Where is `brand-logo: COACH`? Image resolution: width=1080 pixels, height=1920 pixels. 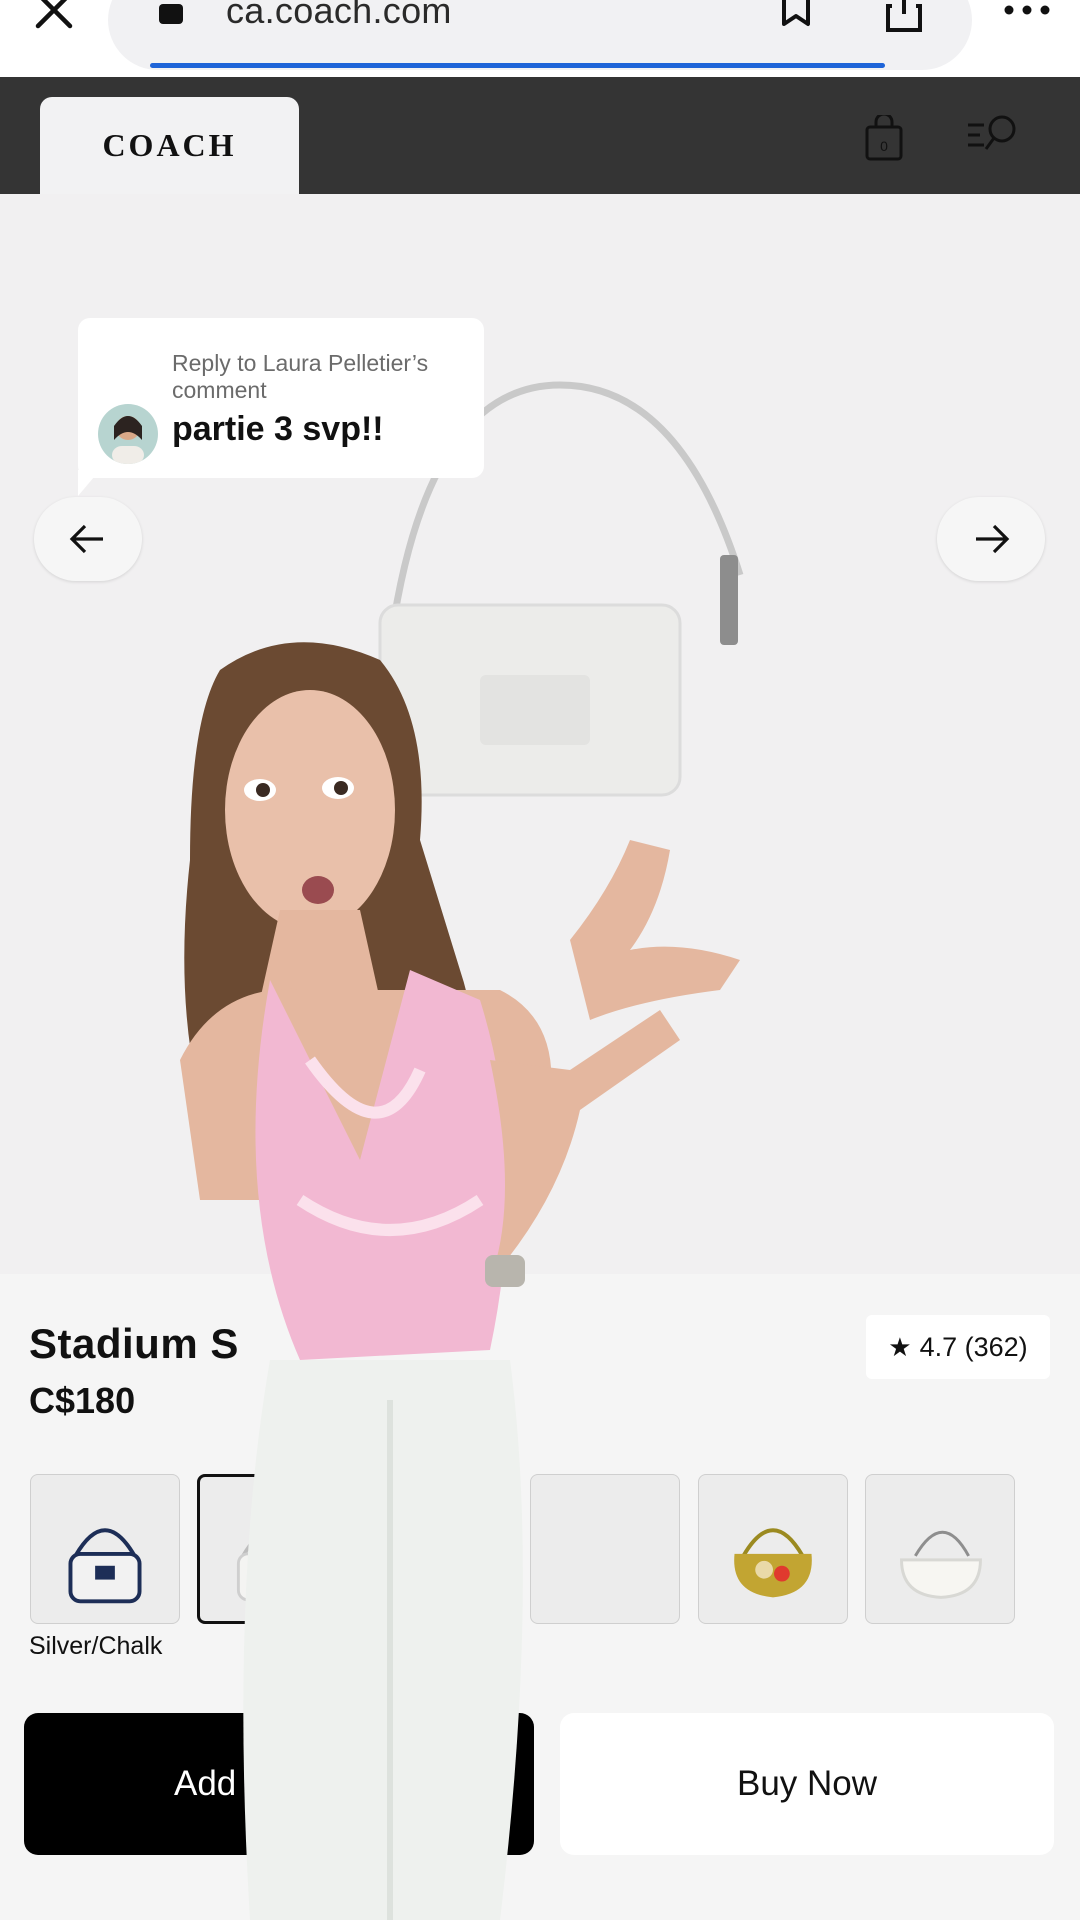 brand-logo: COACH is located at coordinates (169, 145).